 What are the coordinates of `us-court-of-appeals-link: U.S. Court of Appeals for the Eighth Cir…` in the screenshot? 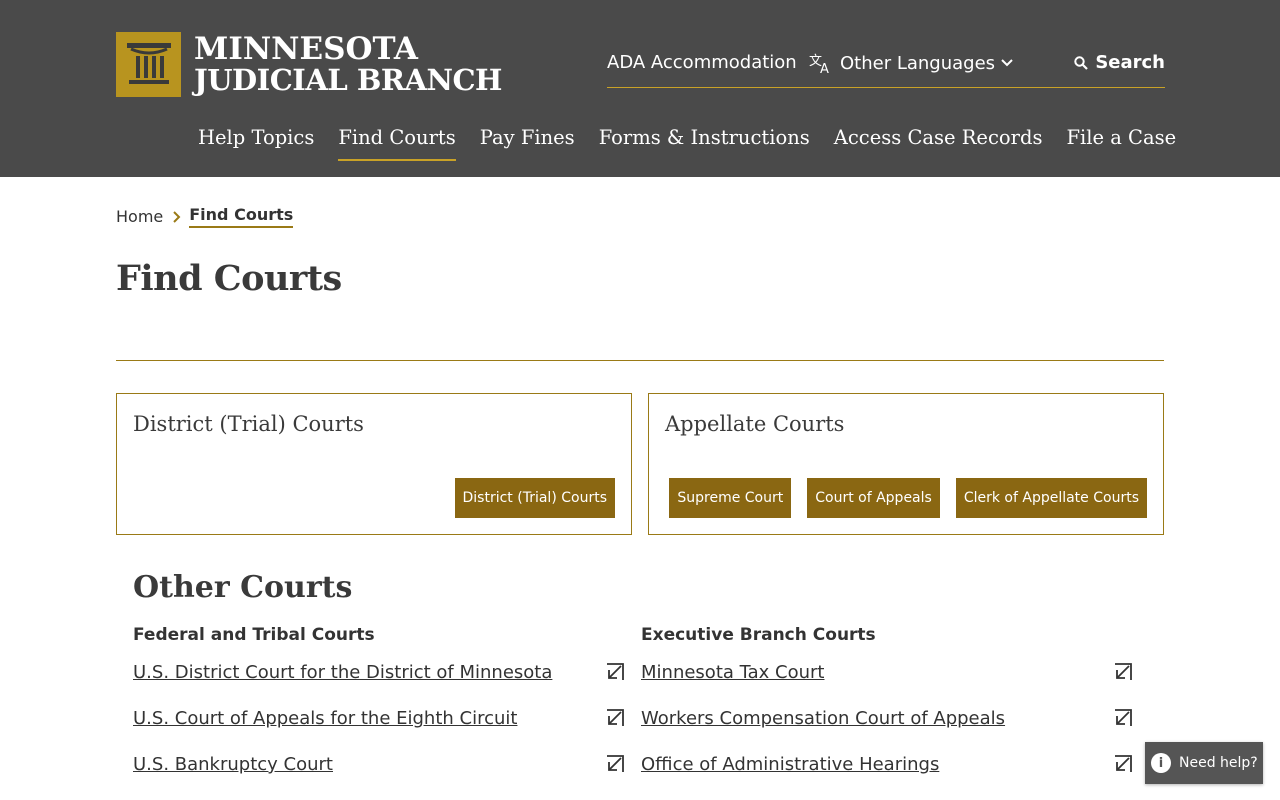 It's located at (325, 718).